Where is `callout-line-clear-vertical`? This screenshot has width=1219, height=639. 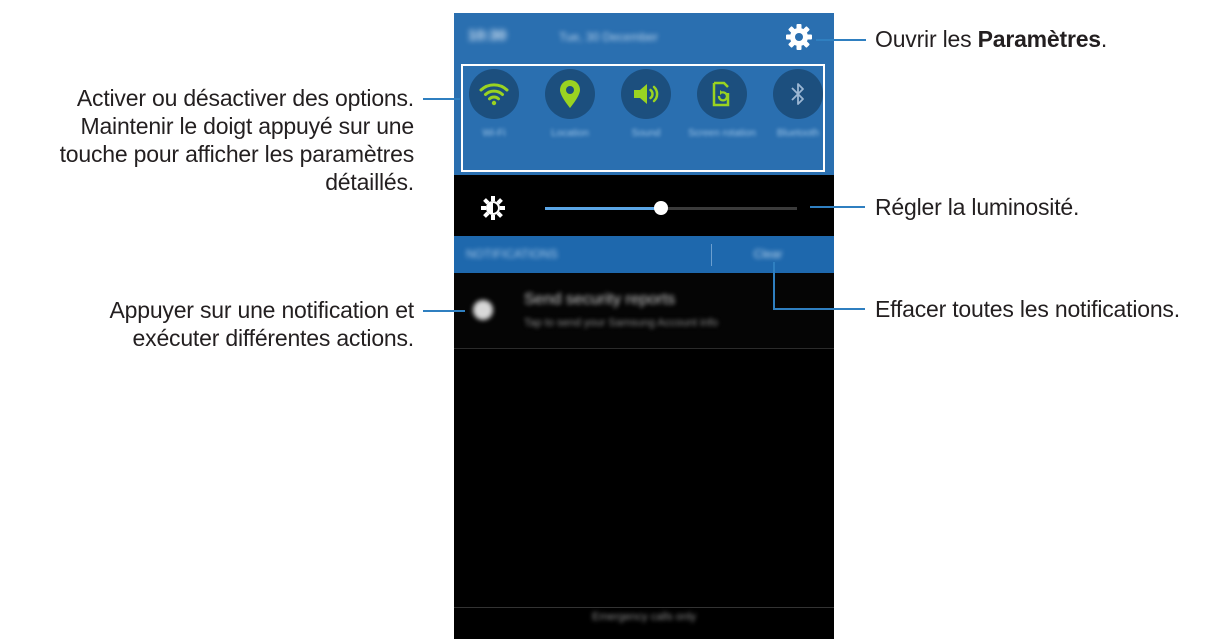
callout-line-clear-vertical is located at coordinates (774, 286).